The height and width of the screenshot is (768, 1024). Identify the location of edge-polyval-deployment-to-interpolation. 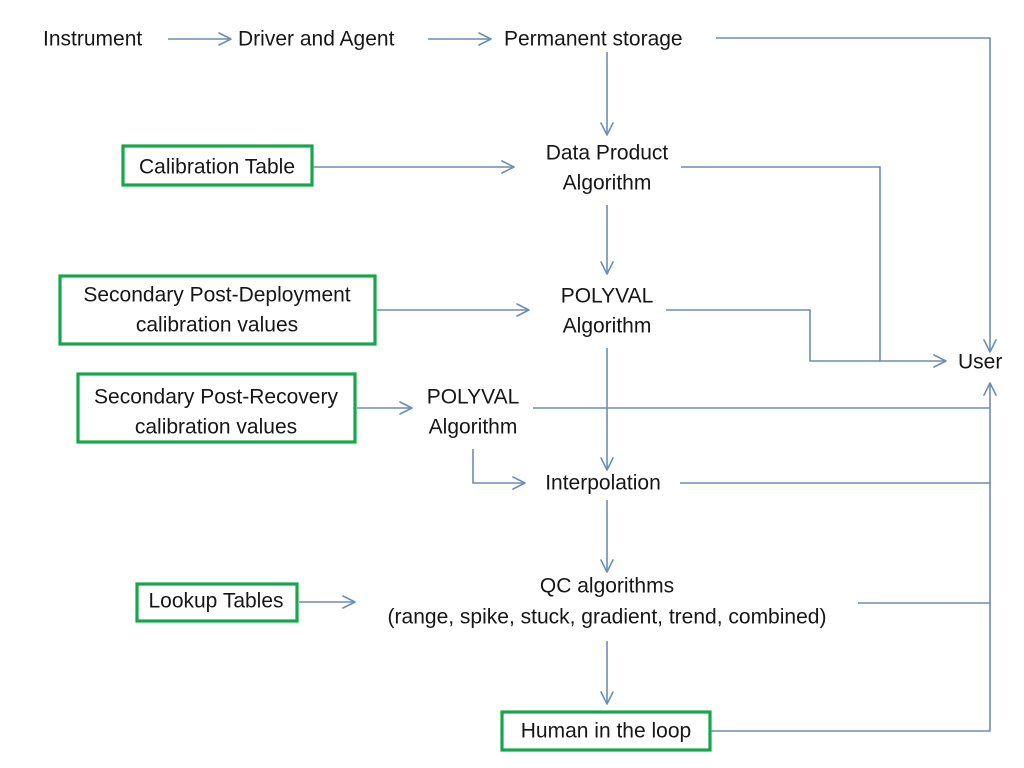
(607, 409).